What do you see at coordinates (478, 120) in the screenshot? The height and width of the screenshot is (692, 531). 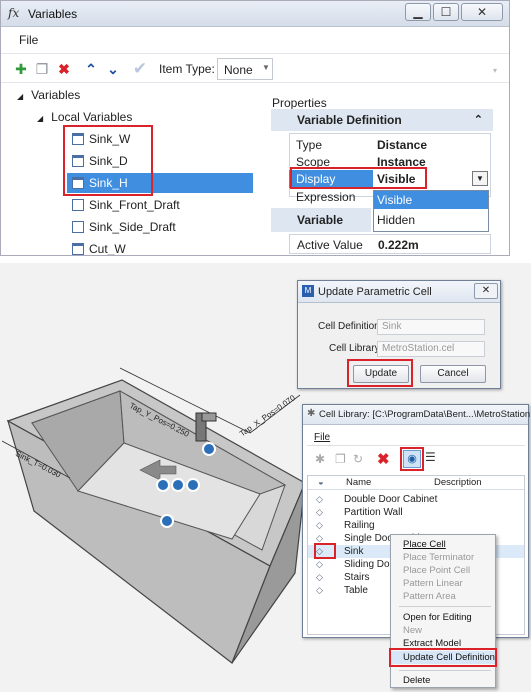 I see `collapse-icon: ⌃` at bounding box center [478, 120].